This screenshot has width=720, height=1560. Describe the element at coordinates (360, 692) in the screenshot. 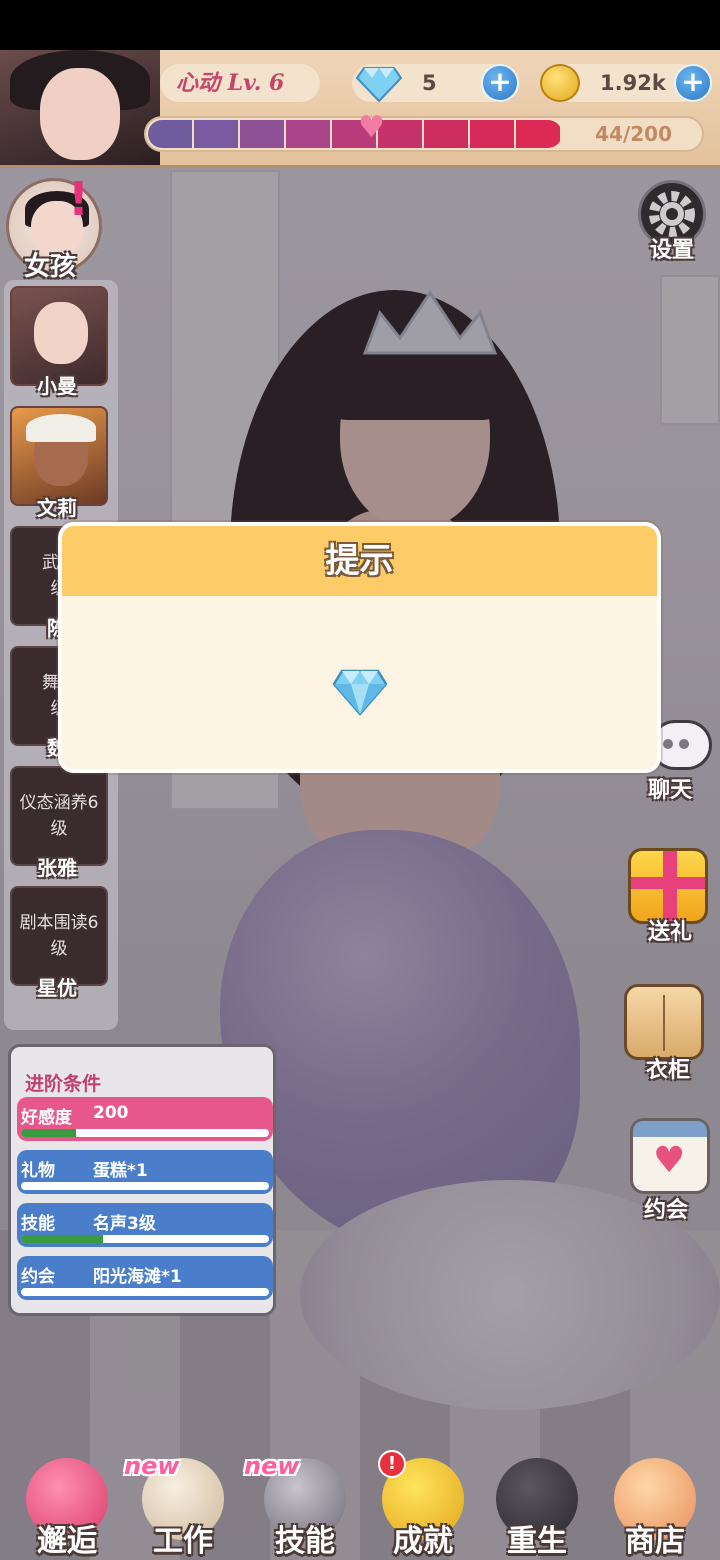

I see `diamond-gem-icon` at that location.